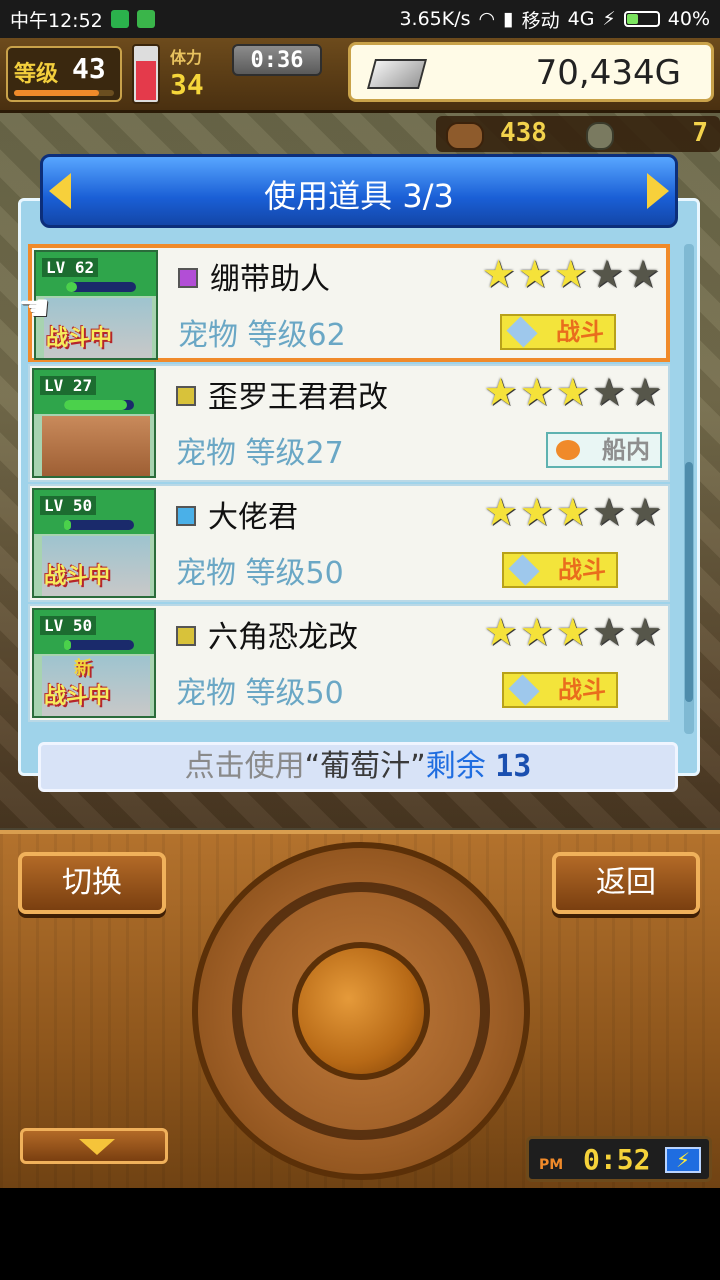 The image size is (720, 1280). What do you see at coordinates (64, 93) in the screenshot?
I see `exp-bar` at bounding box center [64, 93].